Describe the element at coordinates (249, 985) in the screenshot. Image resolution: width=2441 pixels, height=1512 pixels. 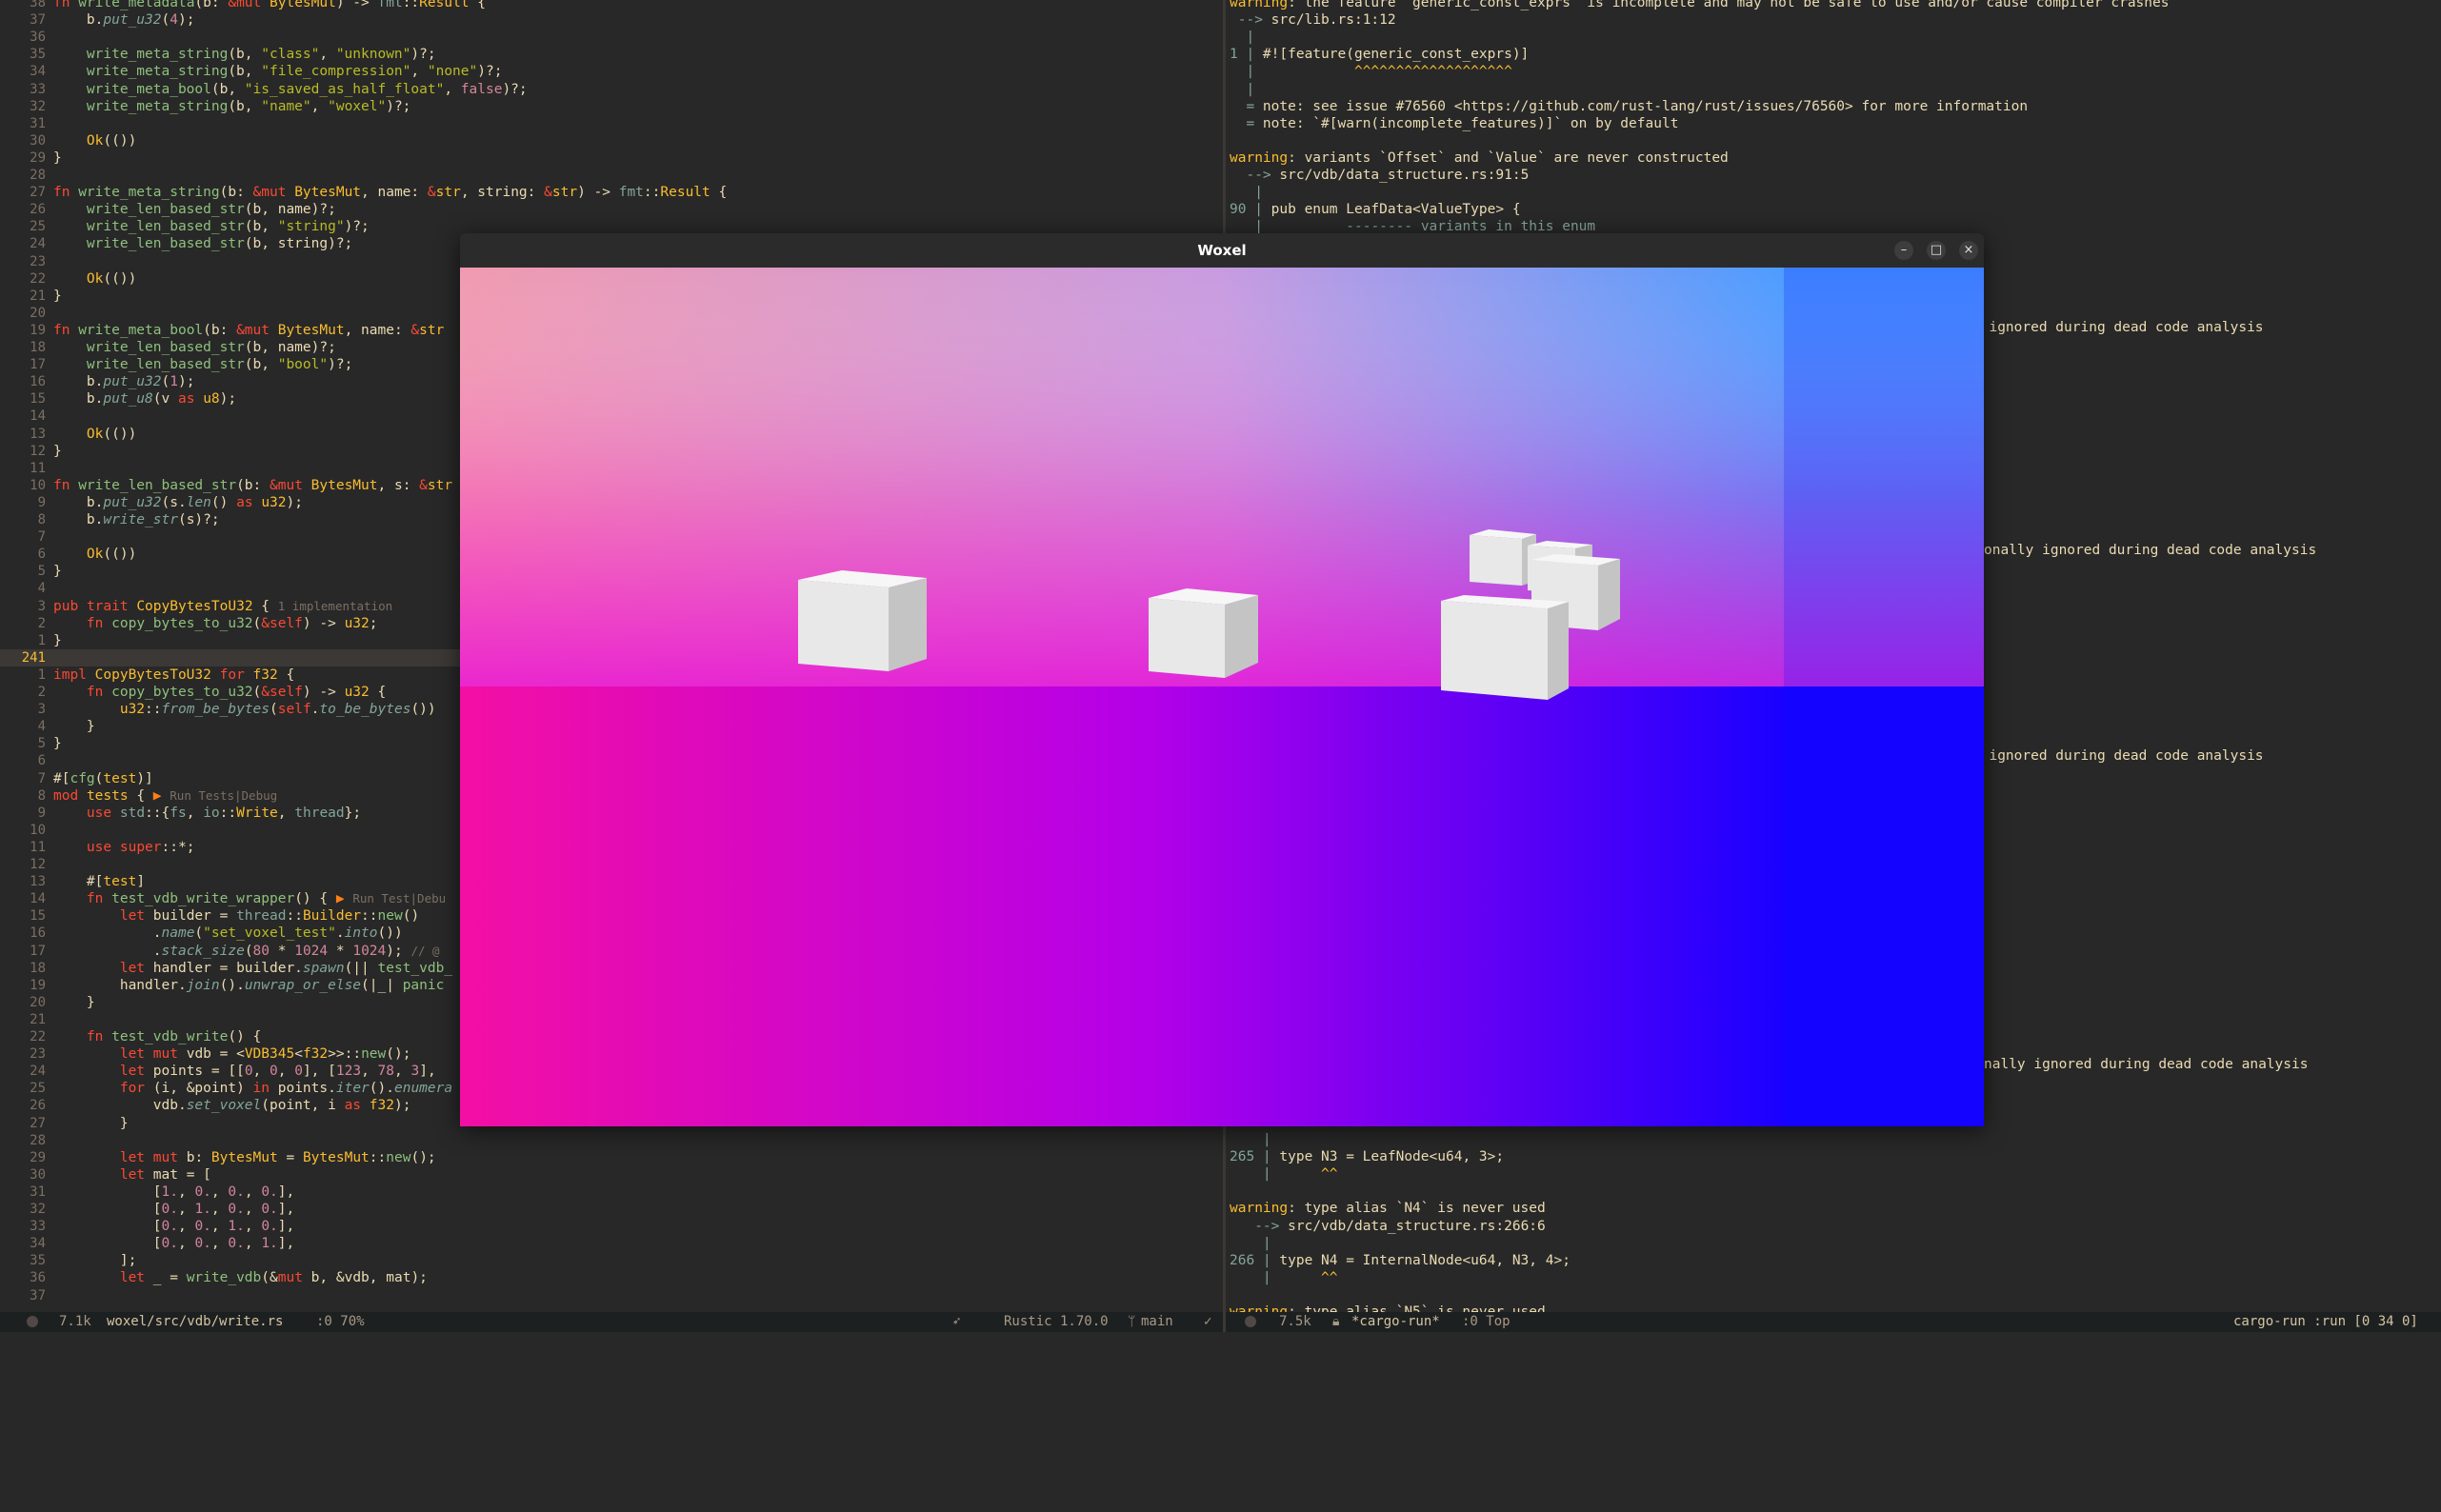
I see `line-code: handler.join().unwrap_or_else(|_| panic` at that location.